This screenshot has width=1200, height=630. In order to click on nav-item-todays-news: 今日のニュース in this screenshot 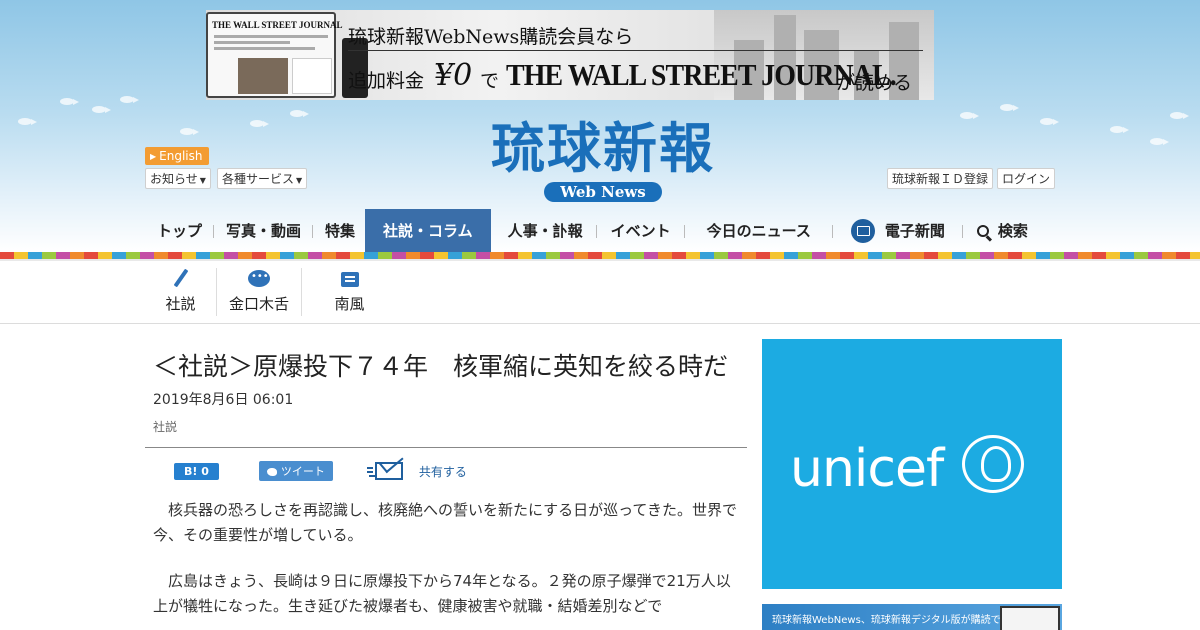, I will do `click(759, 230)`.